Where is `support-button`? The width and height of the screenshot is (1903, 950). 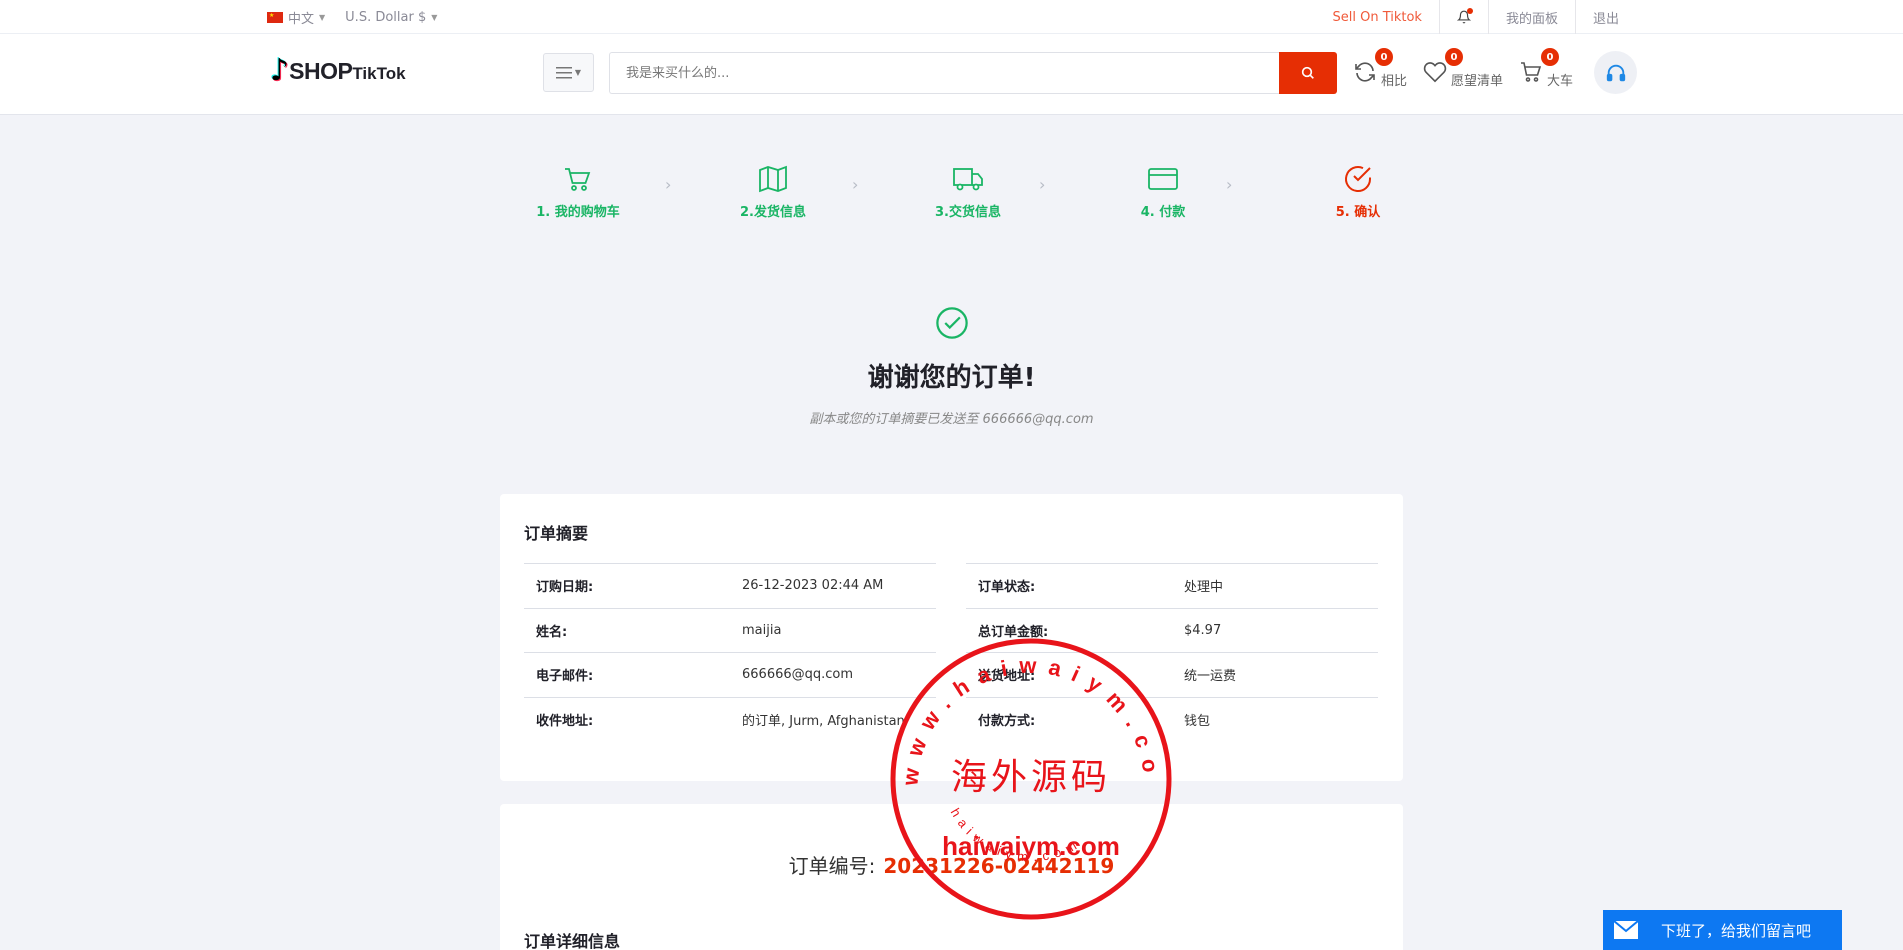 support-button is located at coordinates (1615, 72).